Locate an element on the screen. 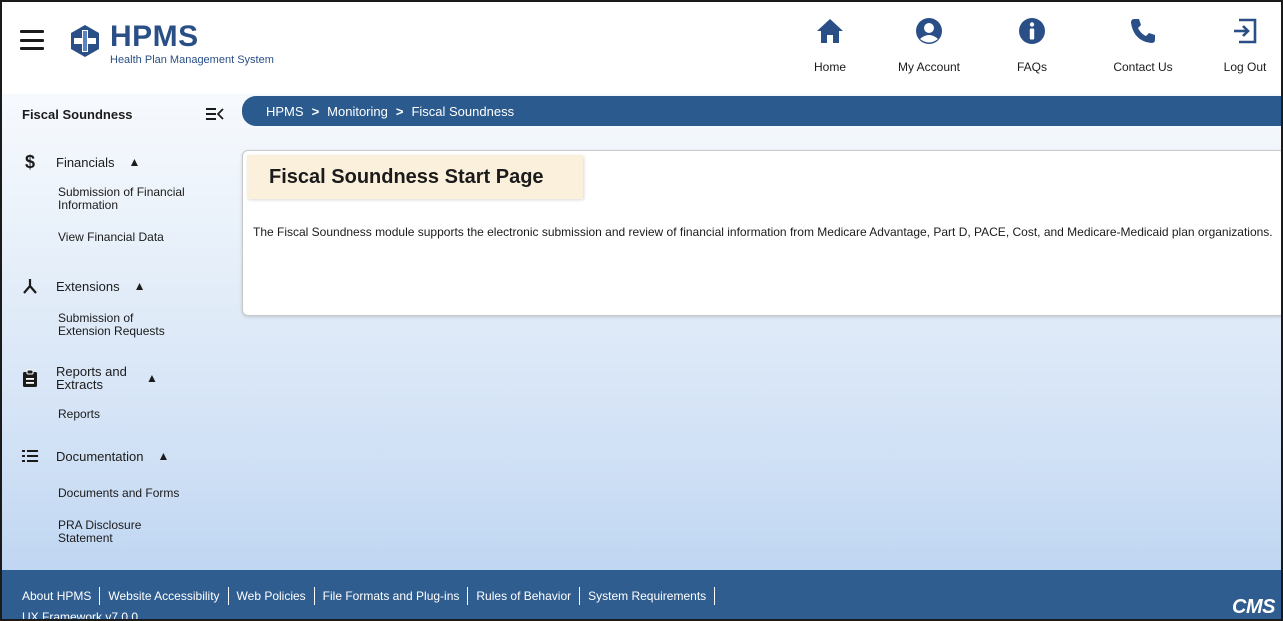 The image size is (1283, 621). nav-faqs: FAQs is located at coordinates (1032, 48).